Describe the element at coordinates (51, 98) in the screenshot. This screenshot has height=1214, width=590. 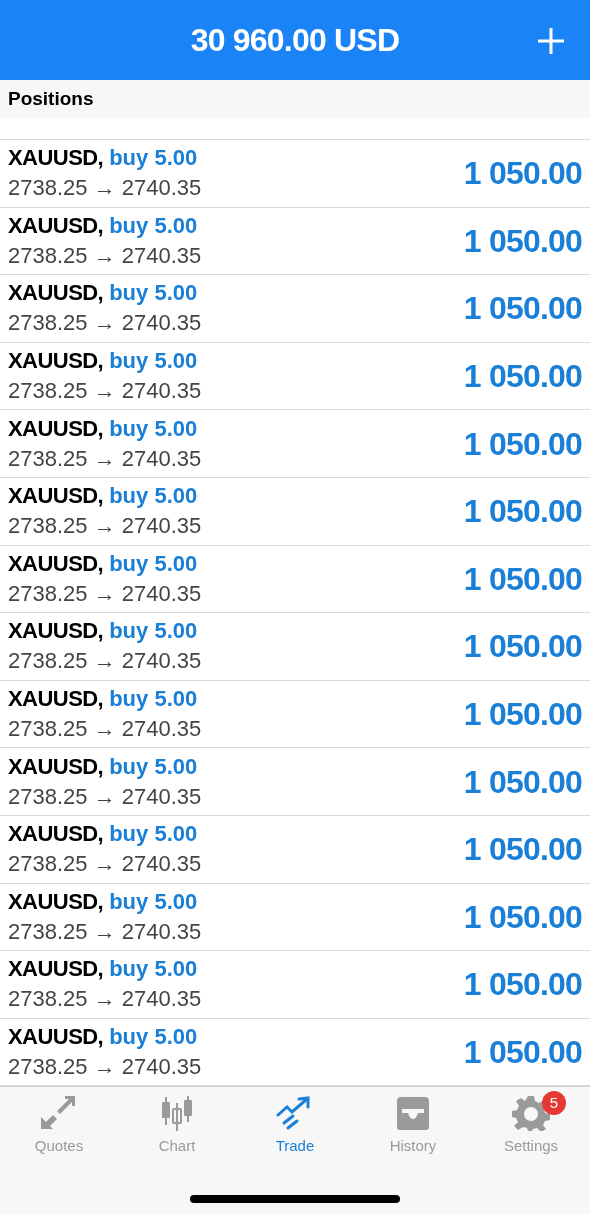
I see `section-title: Positions` at that location.